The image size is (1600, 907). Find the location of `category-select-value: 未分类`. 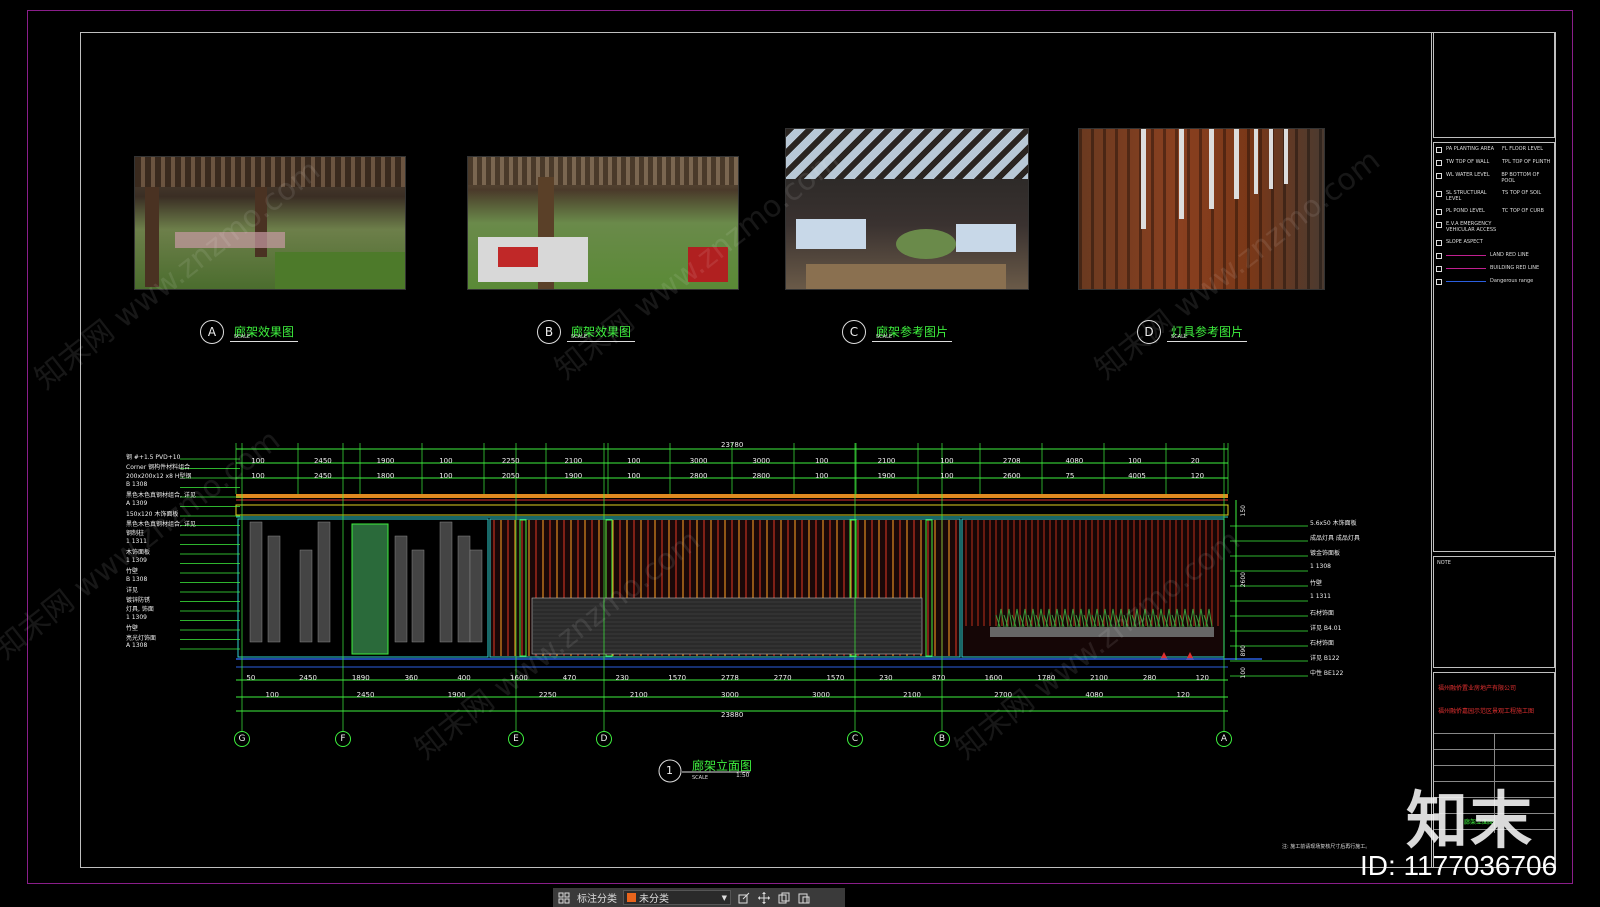

category-select-value: 未分类 is located at coordinates (654, 899).